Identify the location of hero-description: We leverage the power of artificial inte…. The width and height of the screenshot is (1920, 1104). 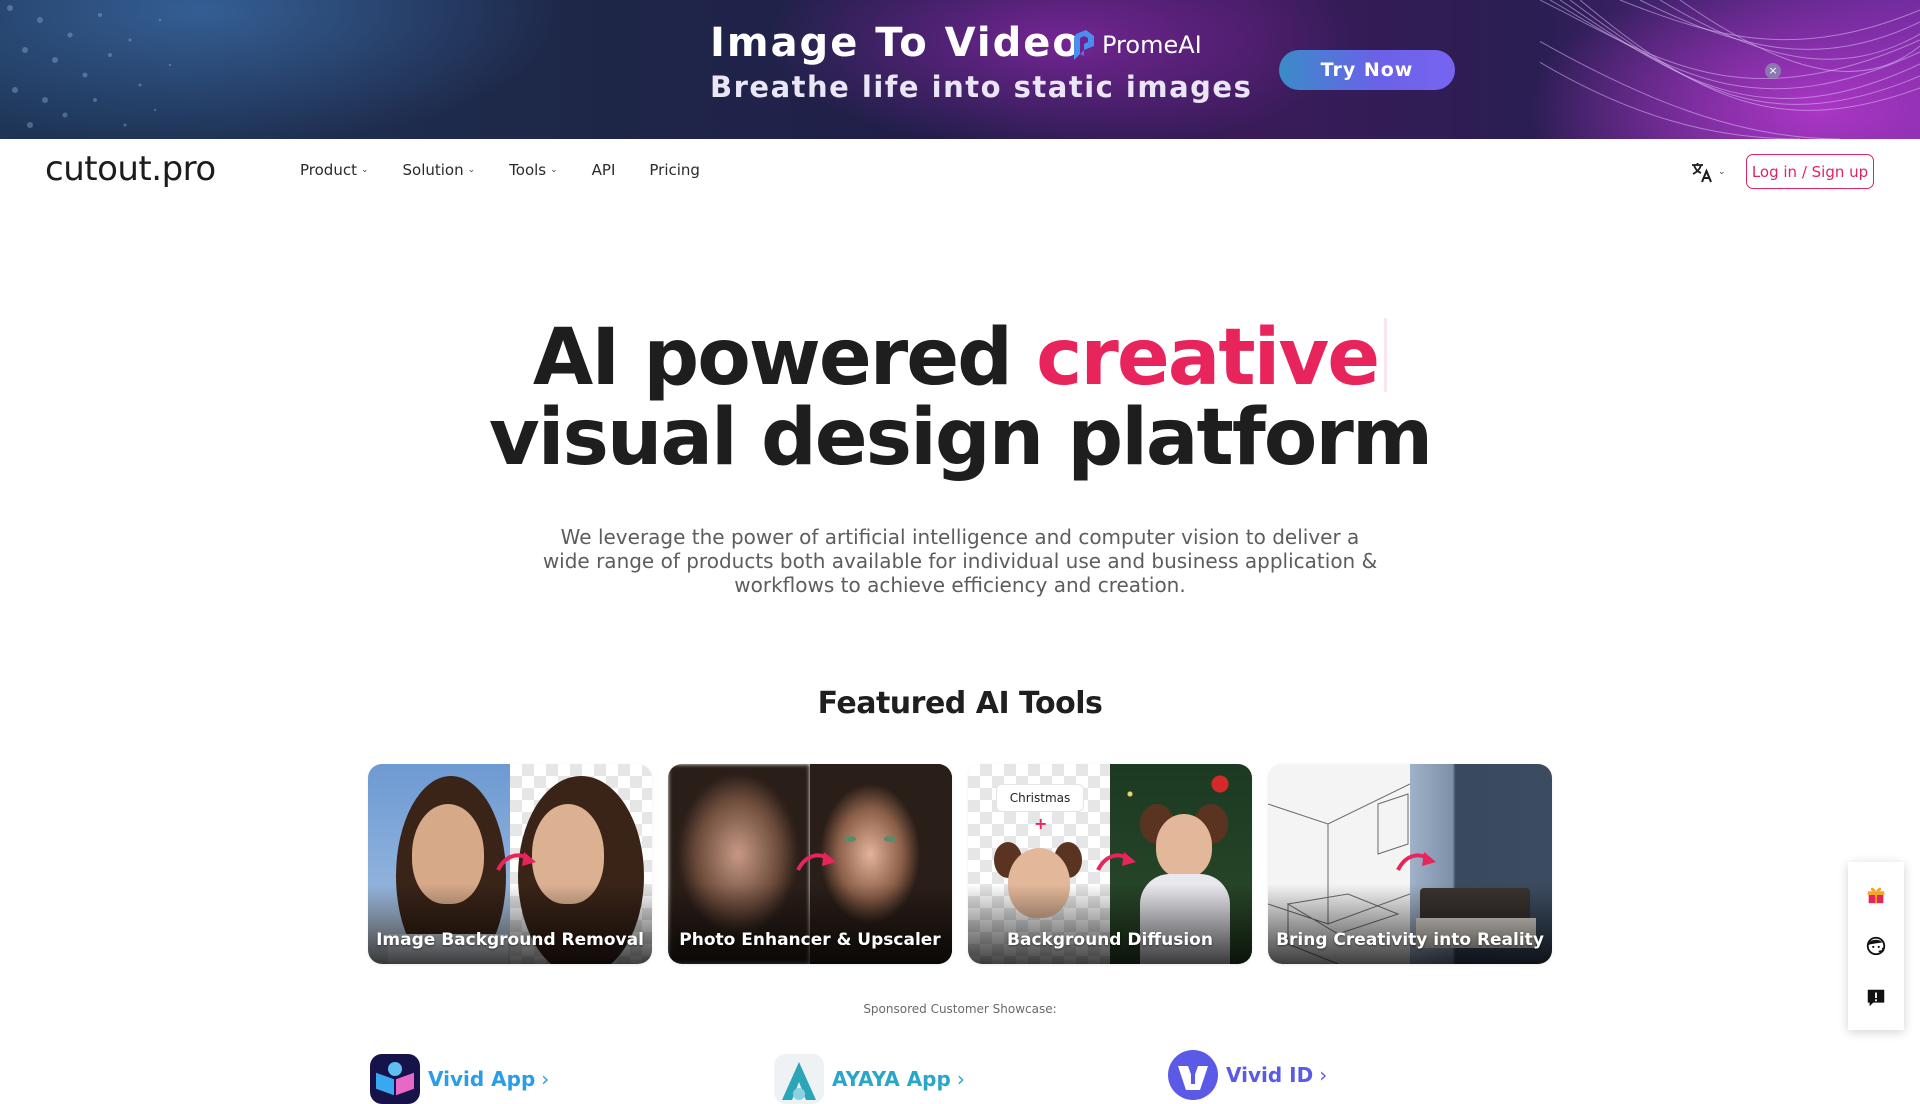
(960, 561).